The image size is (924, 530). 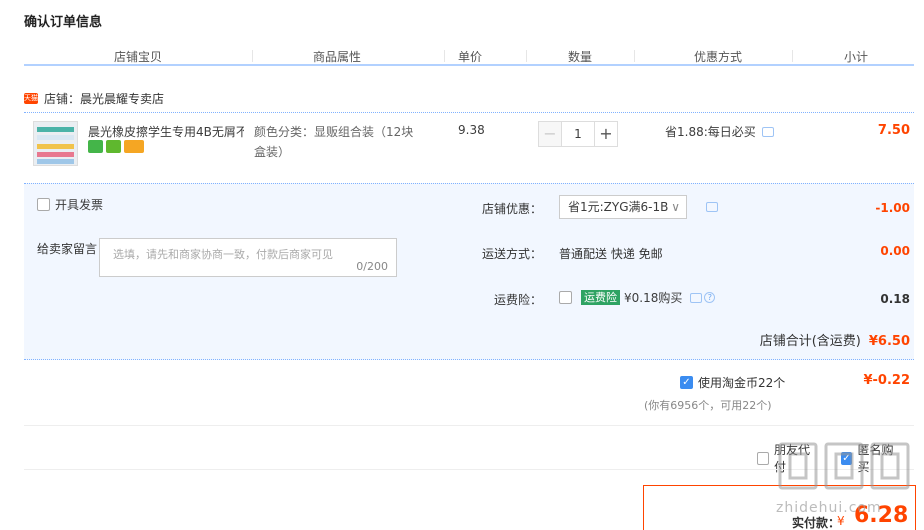 I want to click on column-header: 店铺宝贝 商品属性 单价 数量 优惠方式 小计, so click(x=469, y=57).